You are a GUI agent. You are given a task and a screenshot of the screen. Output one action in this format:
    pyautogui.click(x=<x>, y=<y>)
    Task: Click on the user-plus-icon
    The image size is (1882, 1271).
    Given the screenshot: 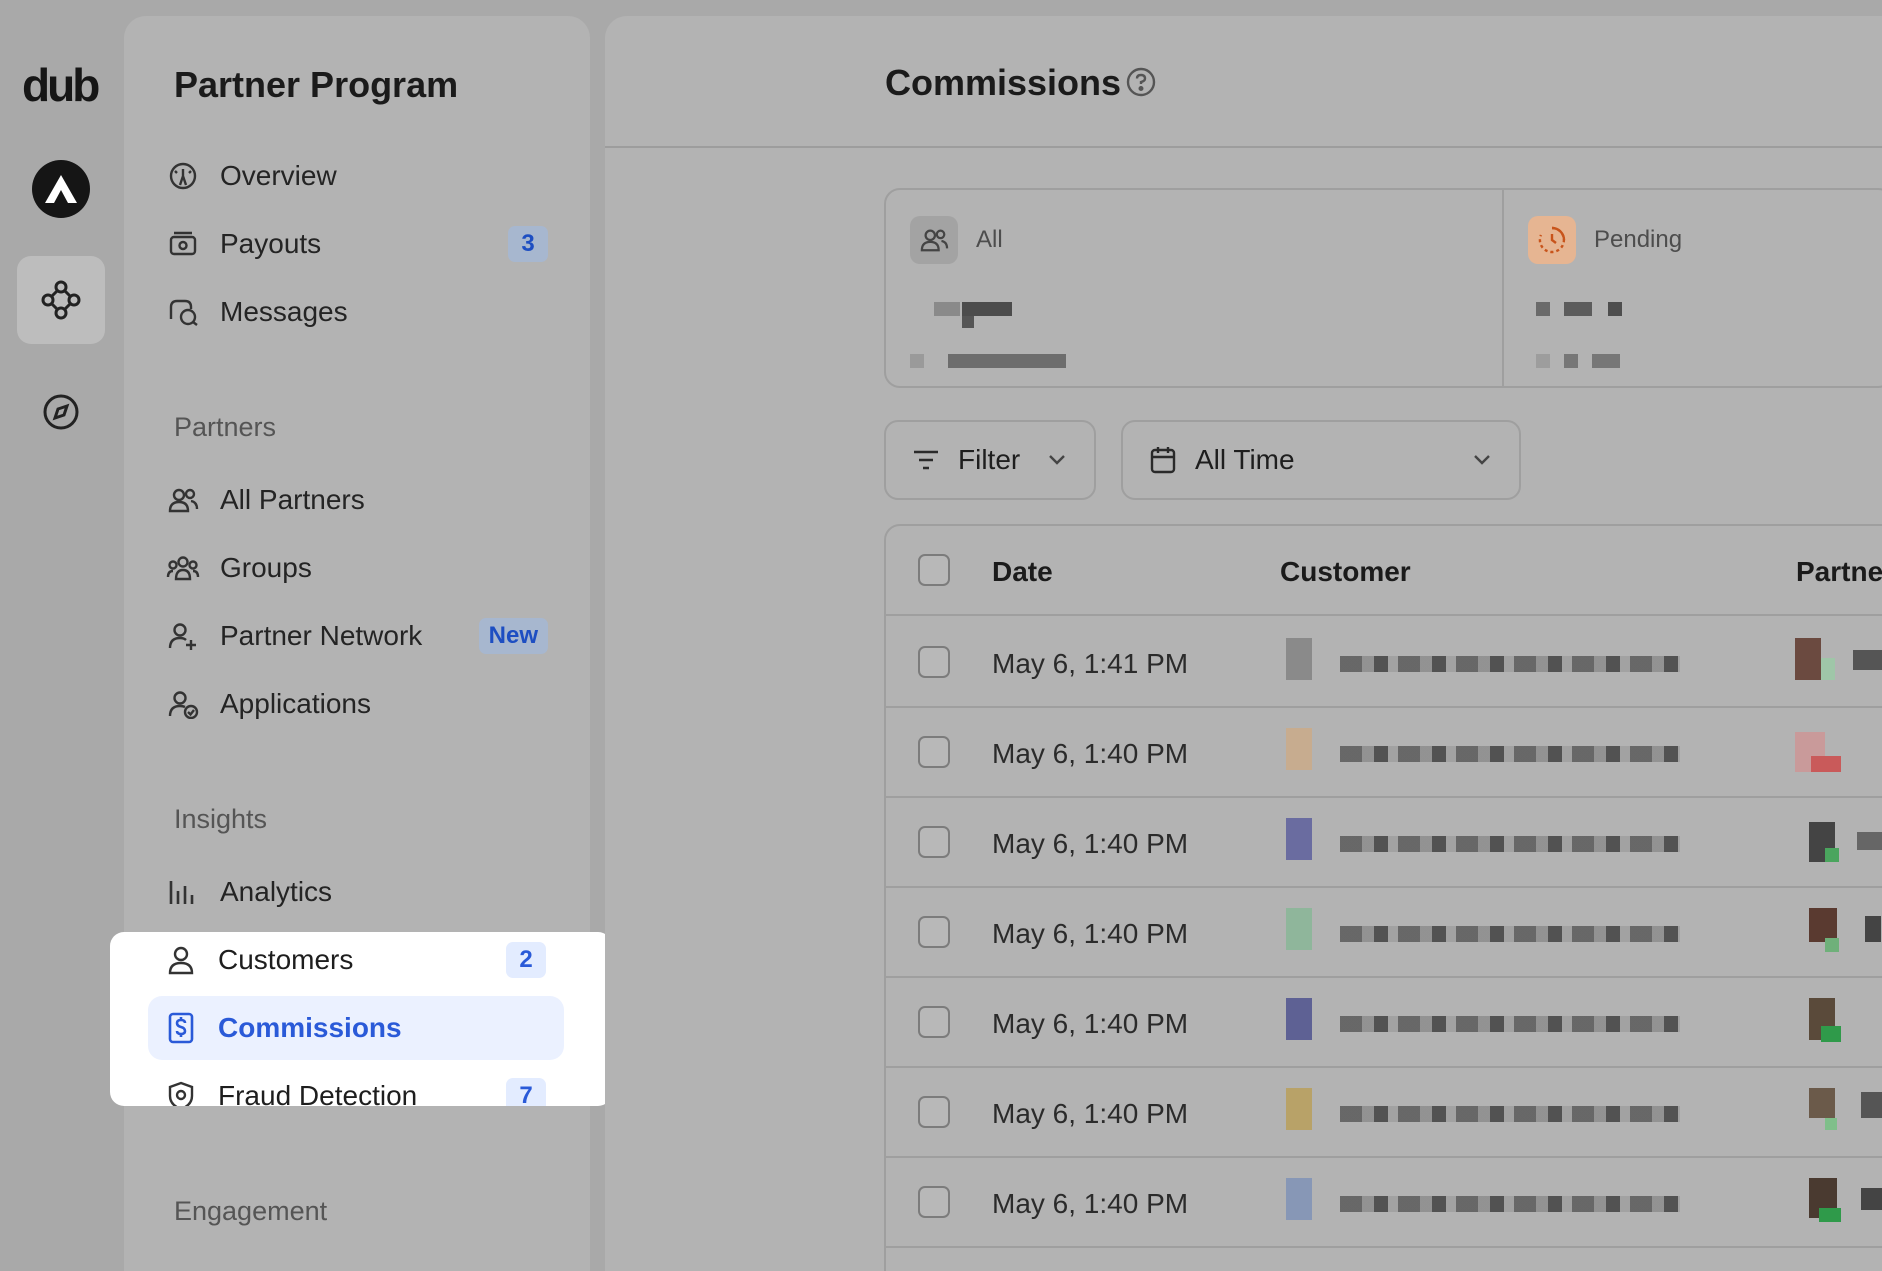 What is the action you would take?
    pyautogui.click(x=183, y=636)
    